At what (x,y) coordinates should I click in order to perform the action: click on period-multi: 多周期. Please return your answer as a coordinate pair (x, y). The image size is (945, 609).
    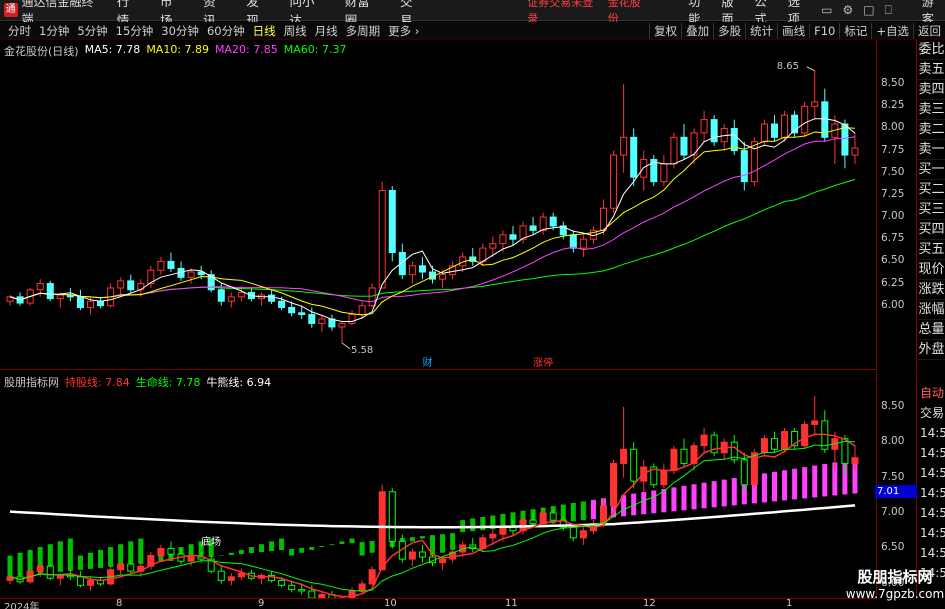
    Looking at the image, I should click on (363, 31).